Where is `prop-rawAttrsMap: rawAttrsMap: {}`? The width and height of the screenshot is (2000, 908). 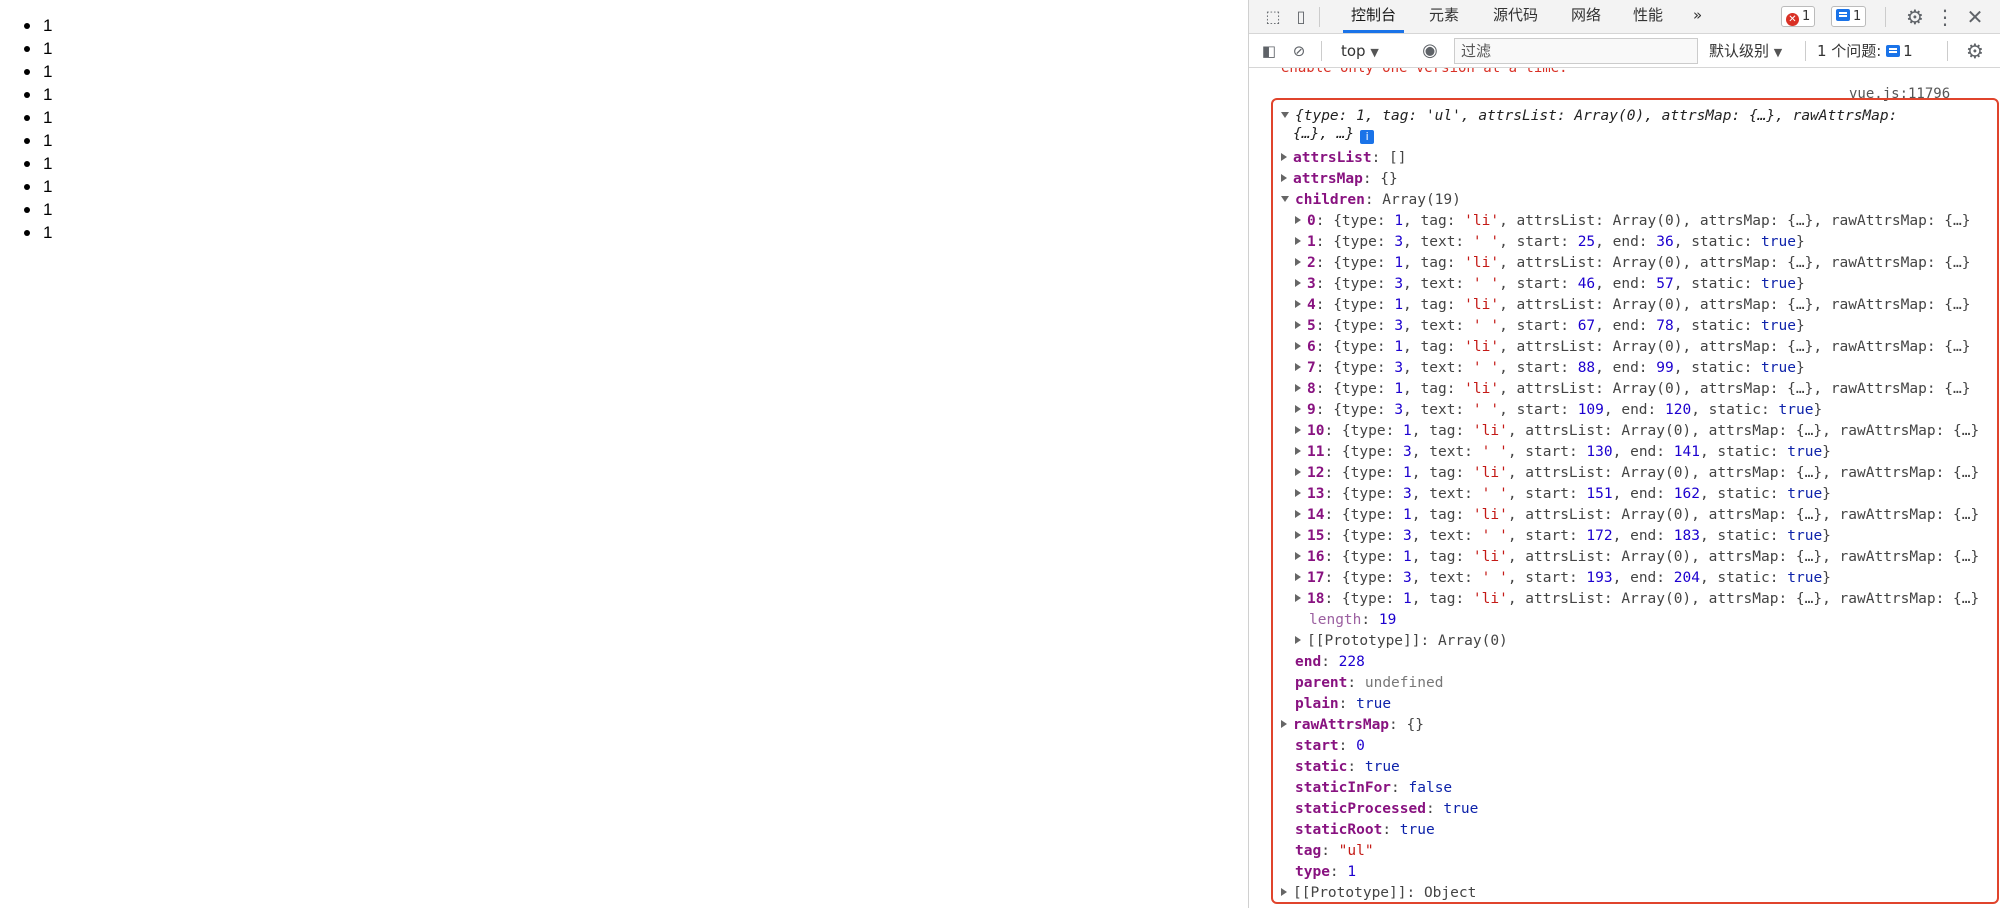 prop-rawAttrsMap: rawAttrsMap: {} is located at coordinates (1352, 725).